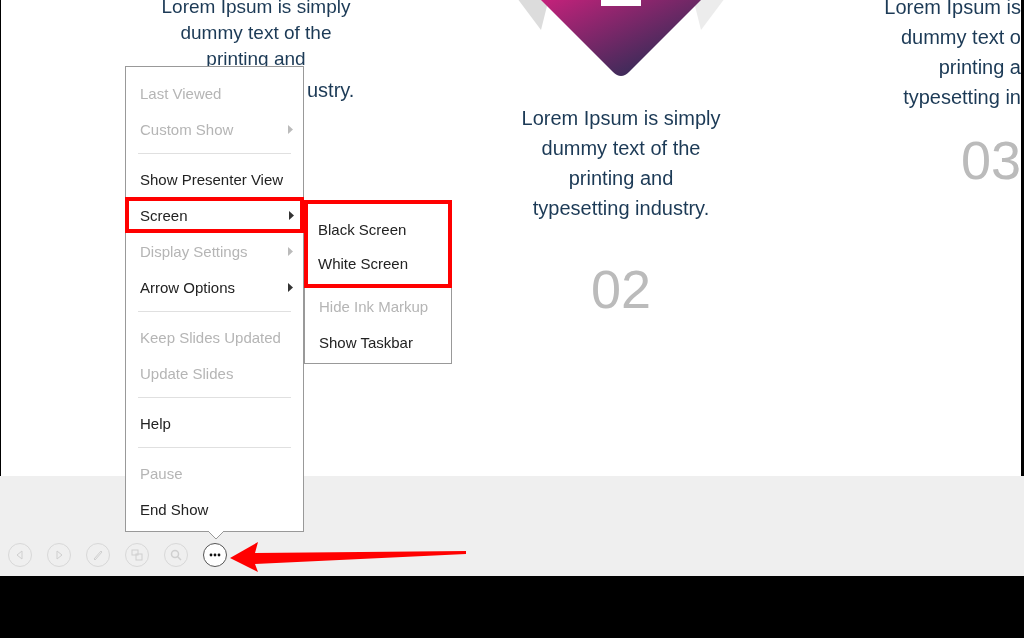 The width and height of the screenshot is (1024, 638). What do you see at coordinates (378, 263) in the screenshot?
I see `menu-item: White Screen` at bounding box center [378, 263].